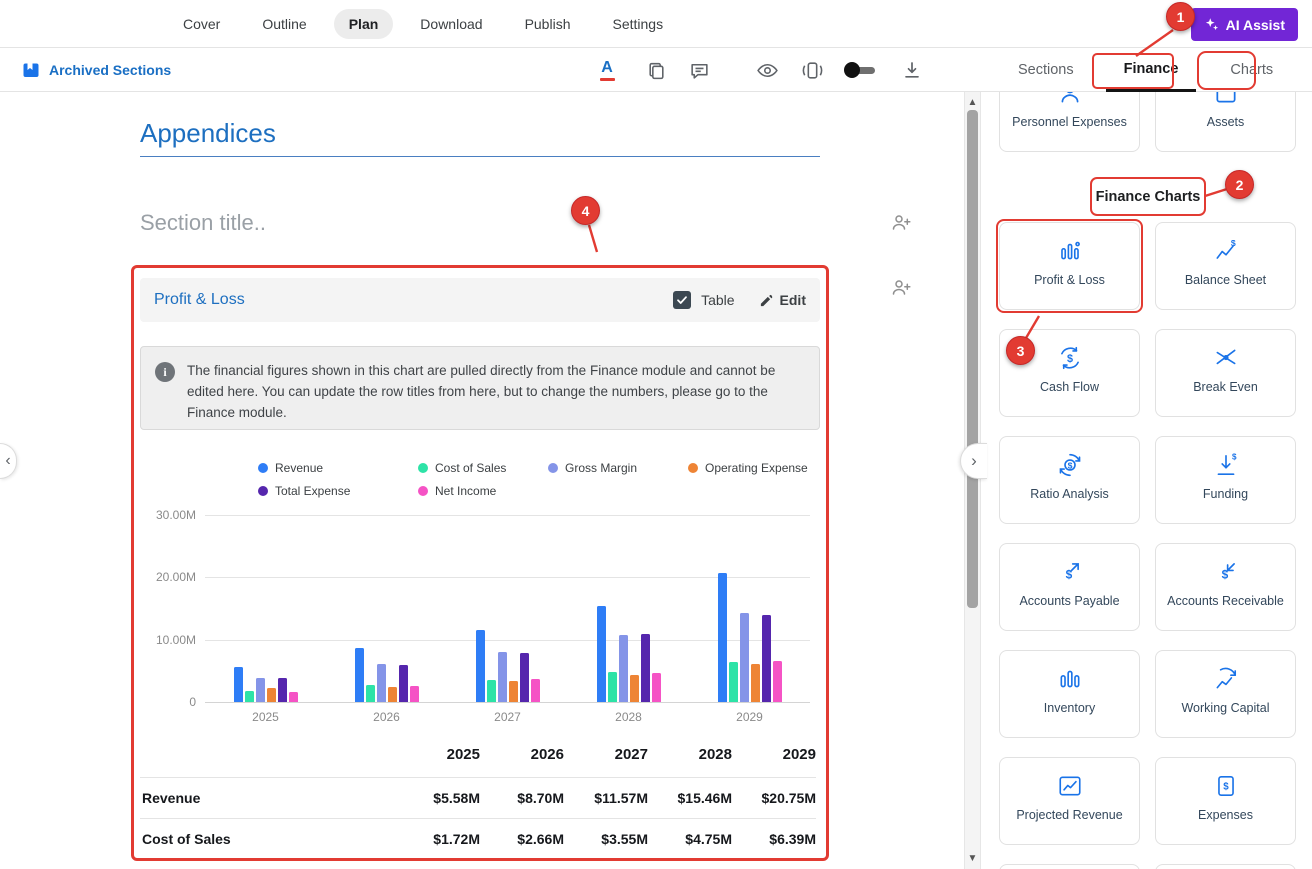  Describe the element at coordinates (782, 300) in the screenshot. I see `edit-button: Edit` at that location.